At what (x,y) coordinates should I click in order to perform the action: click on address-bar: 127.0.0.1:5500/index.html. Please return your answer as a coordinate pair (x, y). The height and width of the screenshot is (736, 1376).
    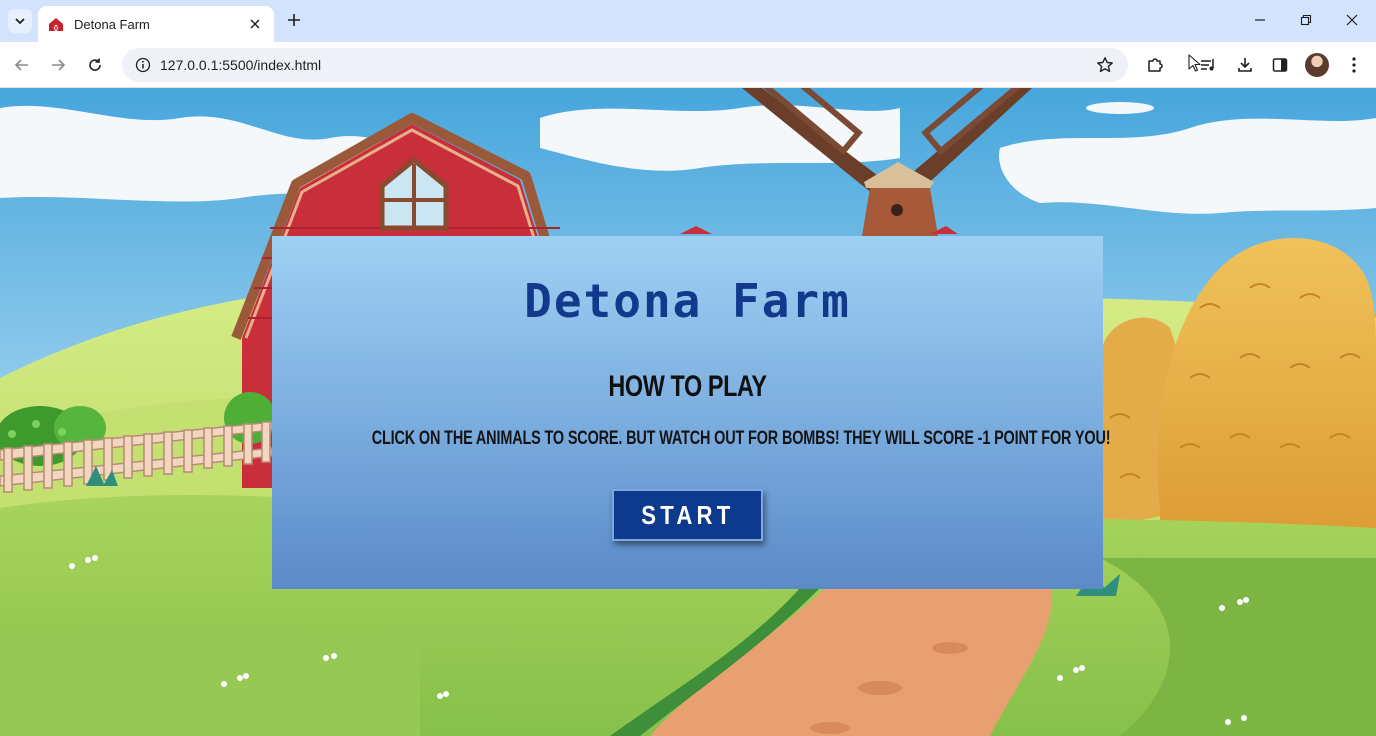
    Looking at the image, I should click on (625, 65).